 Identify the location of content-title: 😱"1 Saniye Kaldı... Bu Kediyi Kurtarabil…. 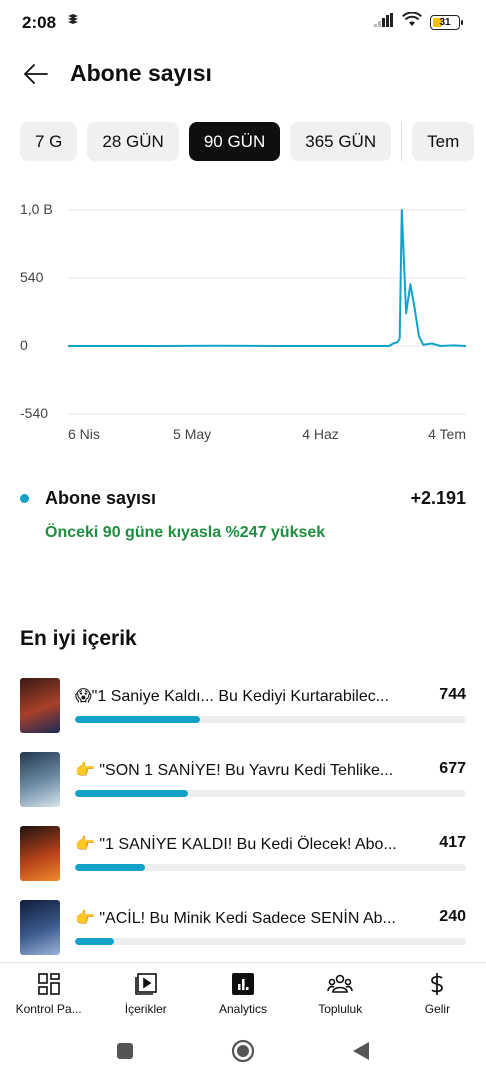
(232, 696).